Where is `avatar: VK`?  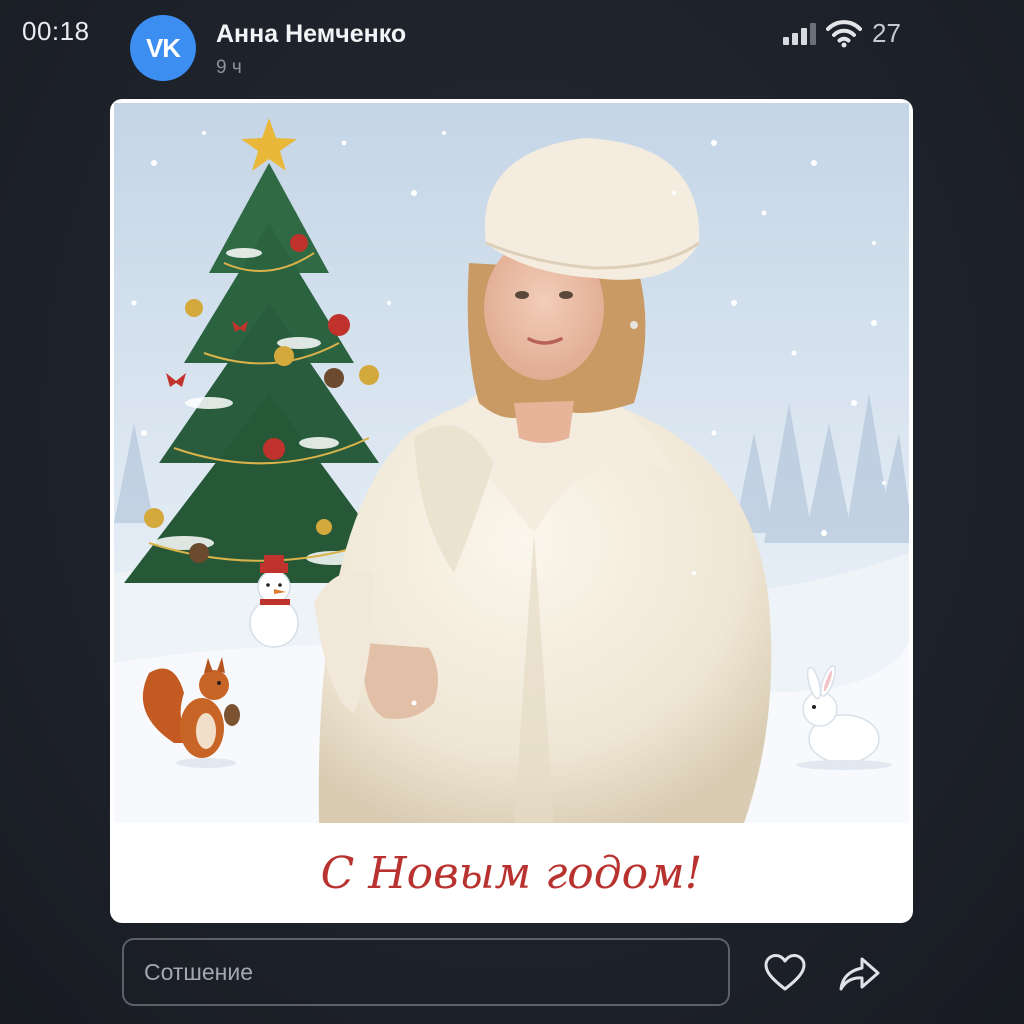
avatar: VK is located at coordinates (163, 48).